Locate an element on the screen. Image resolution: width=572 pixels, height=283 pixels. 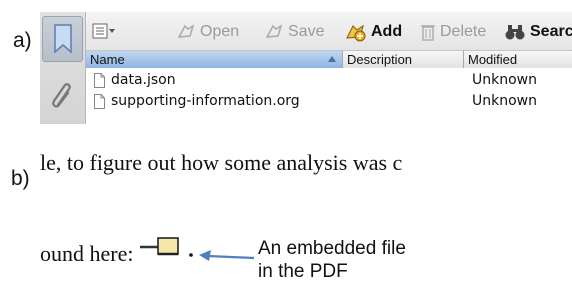
arrow-icon is located at coordinates (227, 255).